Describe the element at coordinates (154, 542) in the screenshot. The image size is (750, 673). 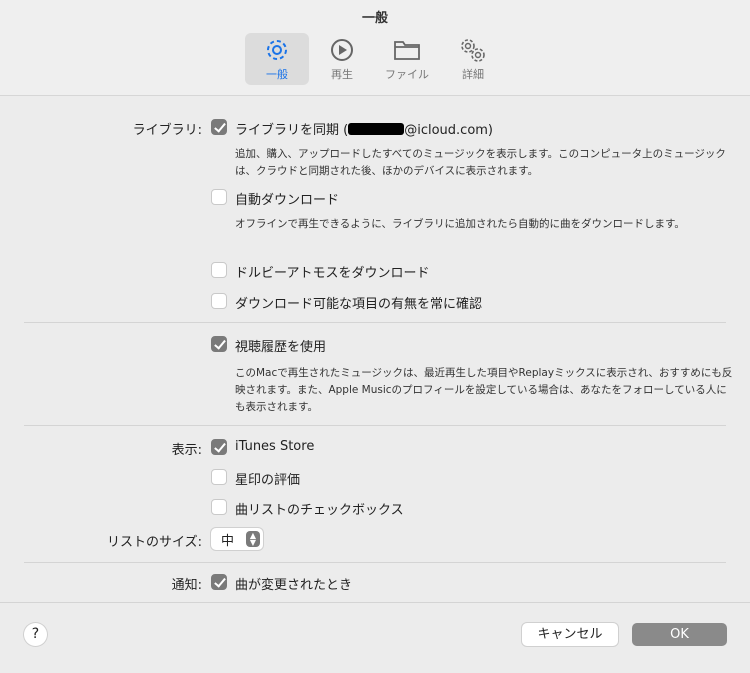
I see `list-size-label: リストのサイズ:` at that location.